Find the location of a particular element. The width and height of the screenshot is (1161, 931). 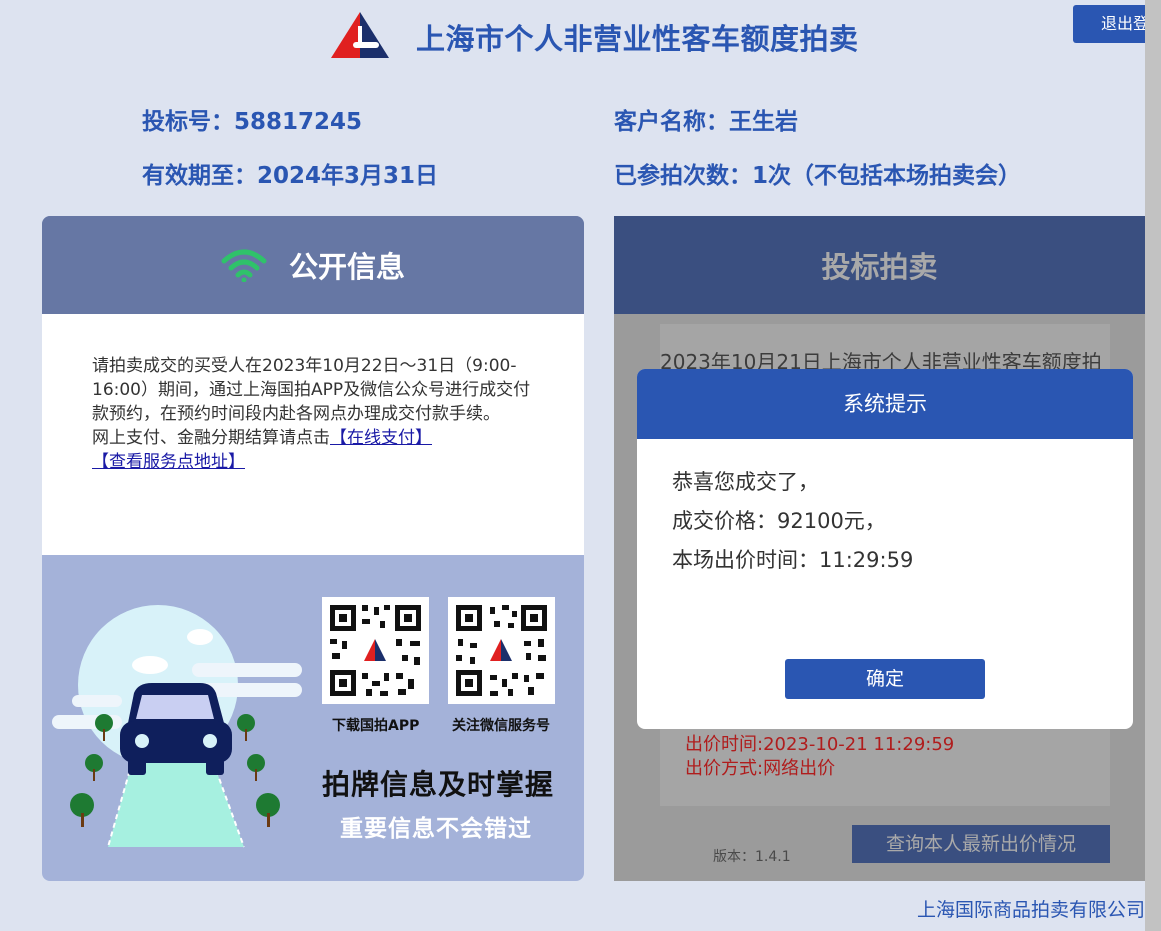

vertical-scrollbar is located at coordinates (1153, 465).